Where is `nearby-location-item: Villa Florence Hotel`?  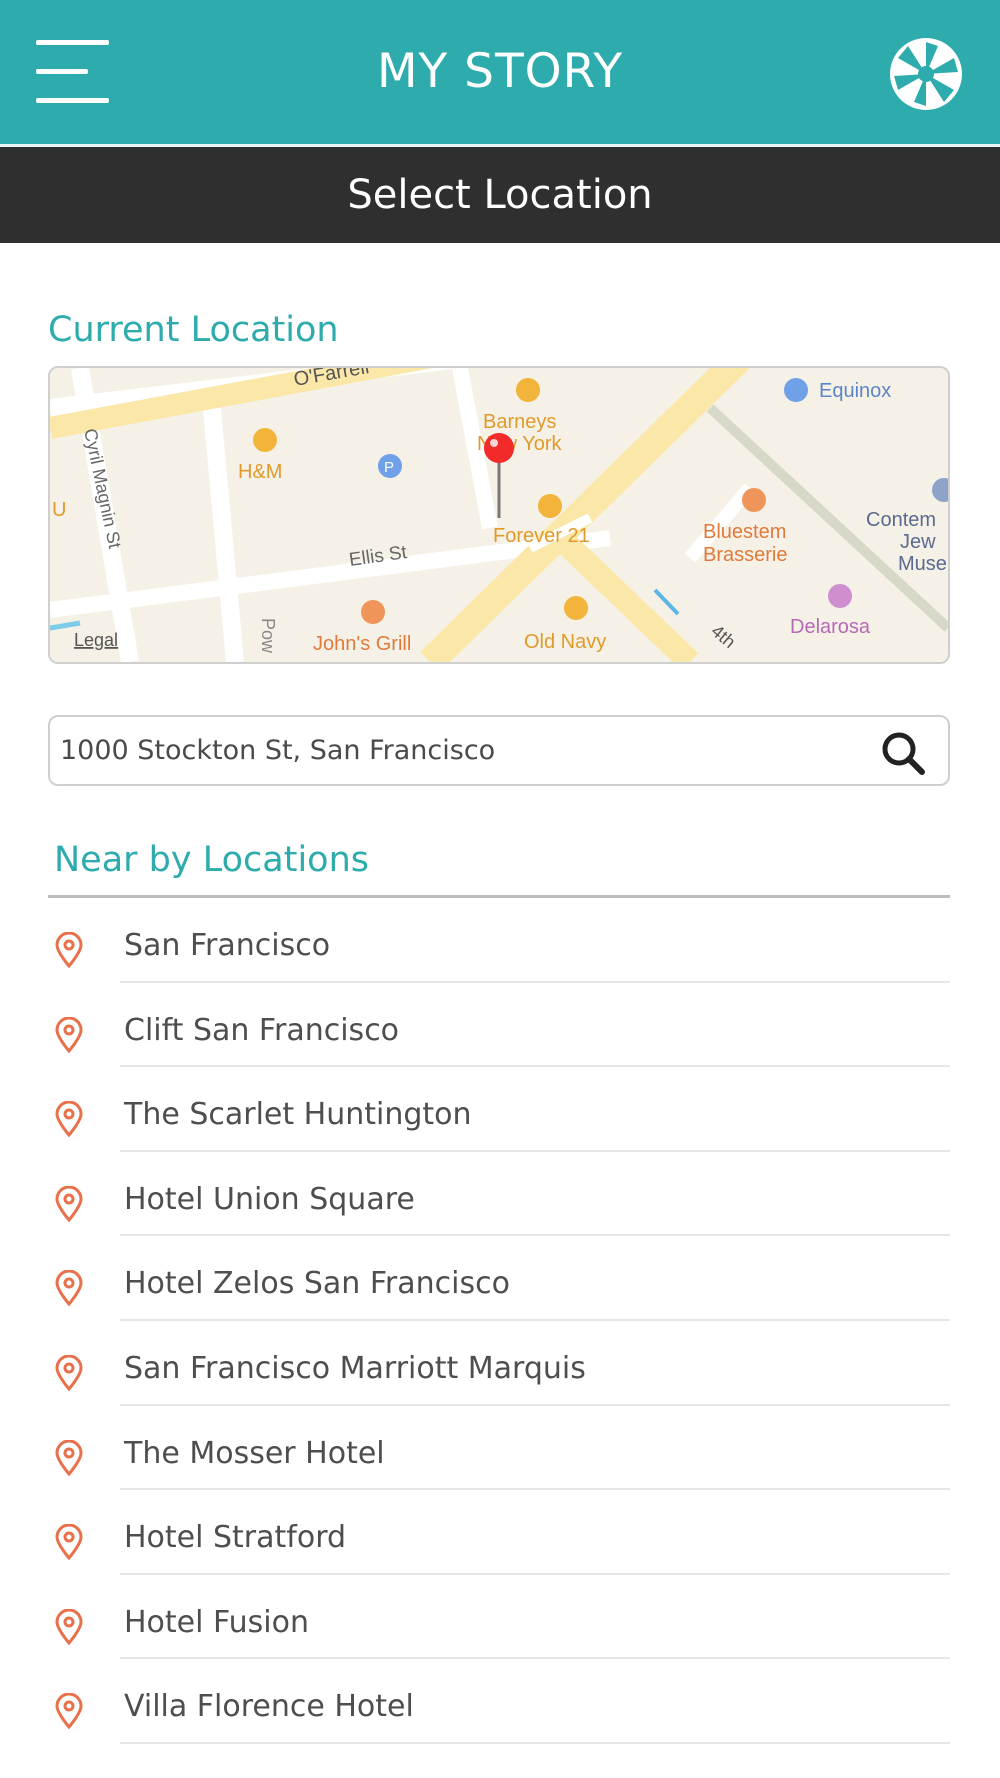 nearby-location-item: Villa Florence Hotel is located at coordinates (500, 1701).